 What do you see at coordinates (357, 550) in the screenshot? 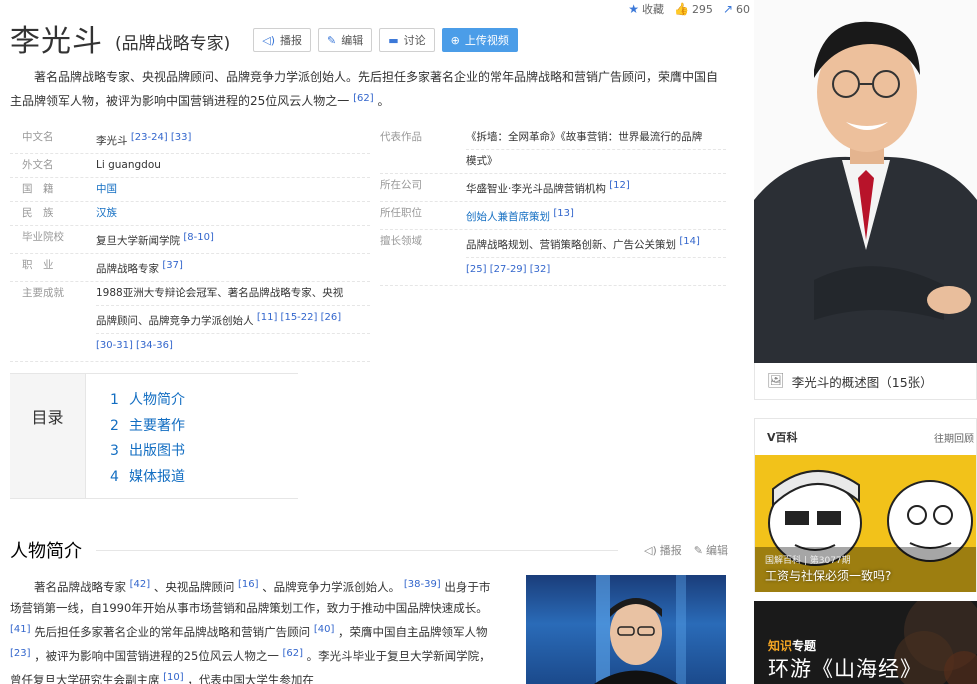
I see `section-divider` at bounding box center [357, 550].